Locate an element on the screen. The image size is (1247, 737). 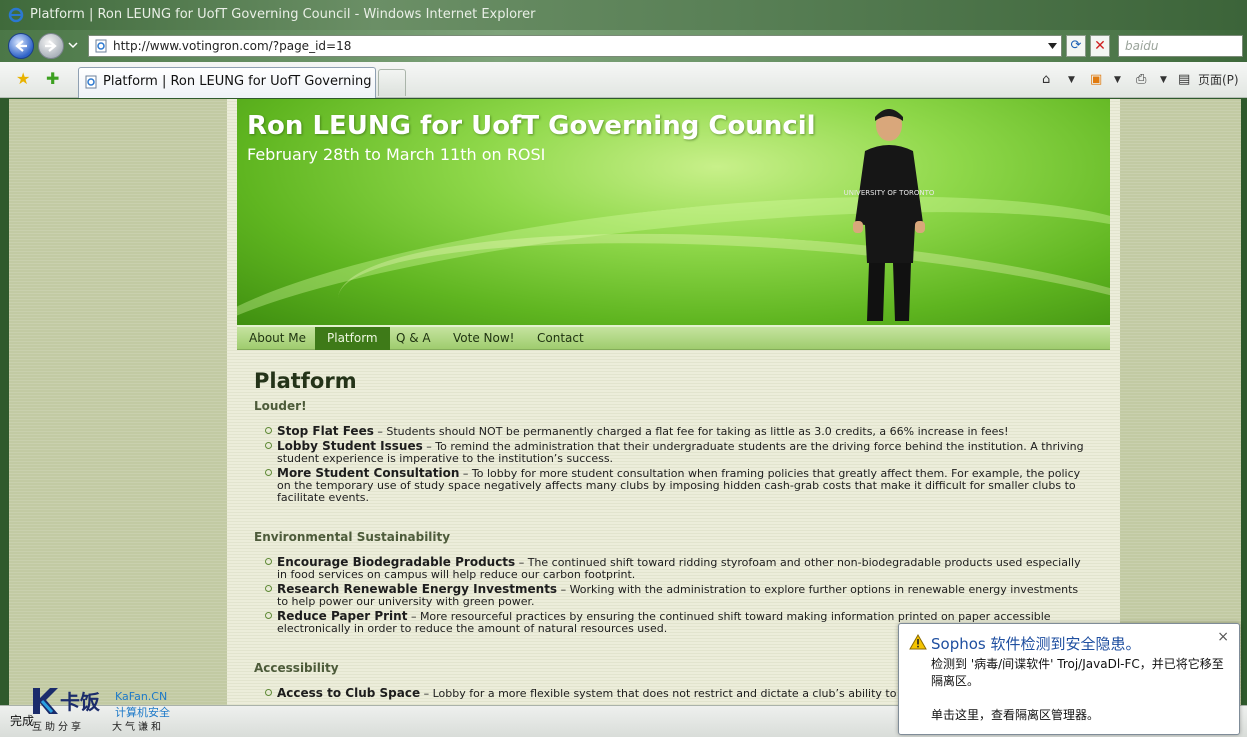
refresh-icon: ⟳ is located at coordinates (1076, 45).